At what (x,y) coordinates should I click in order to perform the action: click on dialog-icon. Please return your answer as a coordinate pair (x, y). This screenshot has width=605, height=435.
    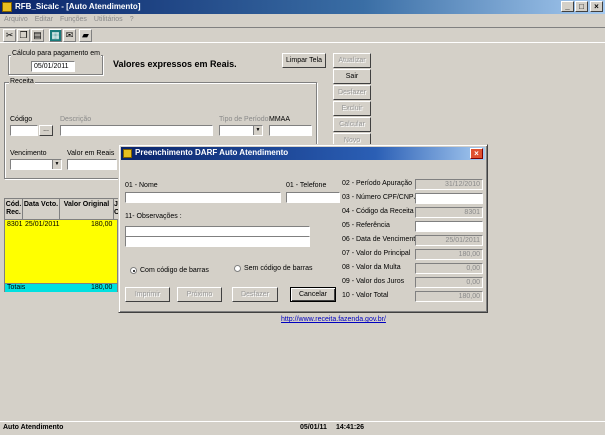
    Looking at the image, I should click on (127, 153).